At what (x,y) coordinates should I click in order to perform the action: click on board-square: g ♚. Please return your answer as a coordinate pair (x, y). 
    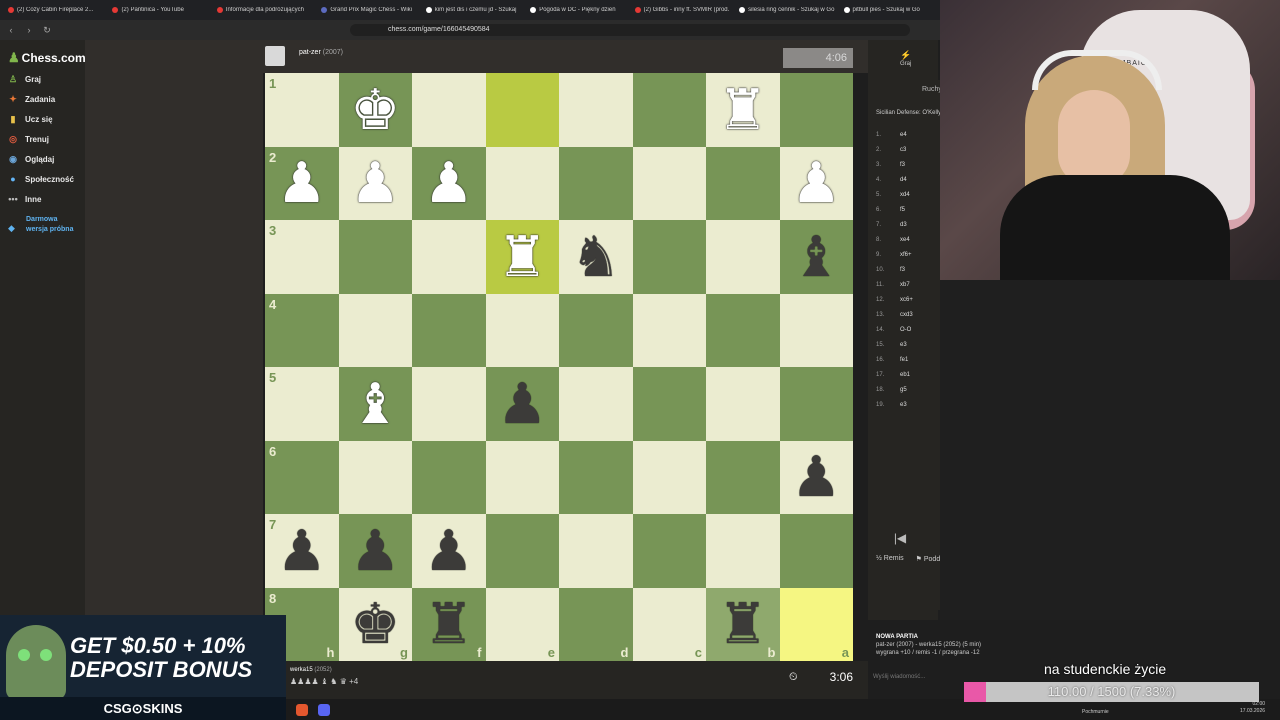
    Looking at the image, I should click on (375, 624).